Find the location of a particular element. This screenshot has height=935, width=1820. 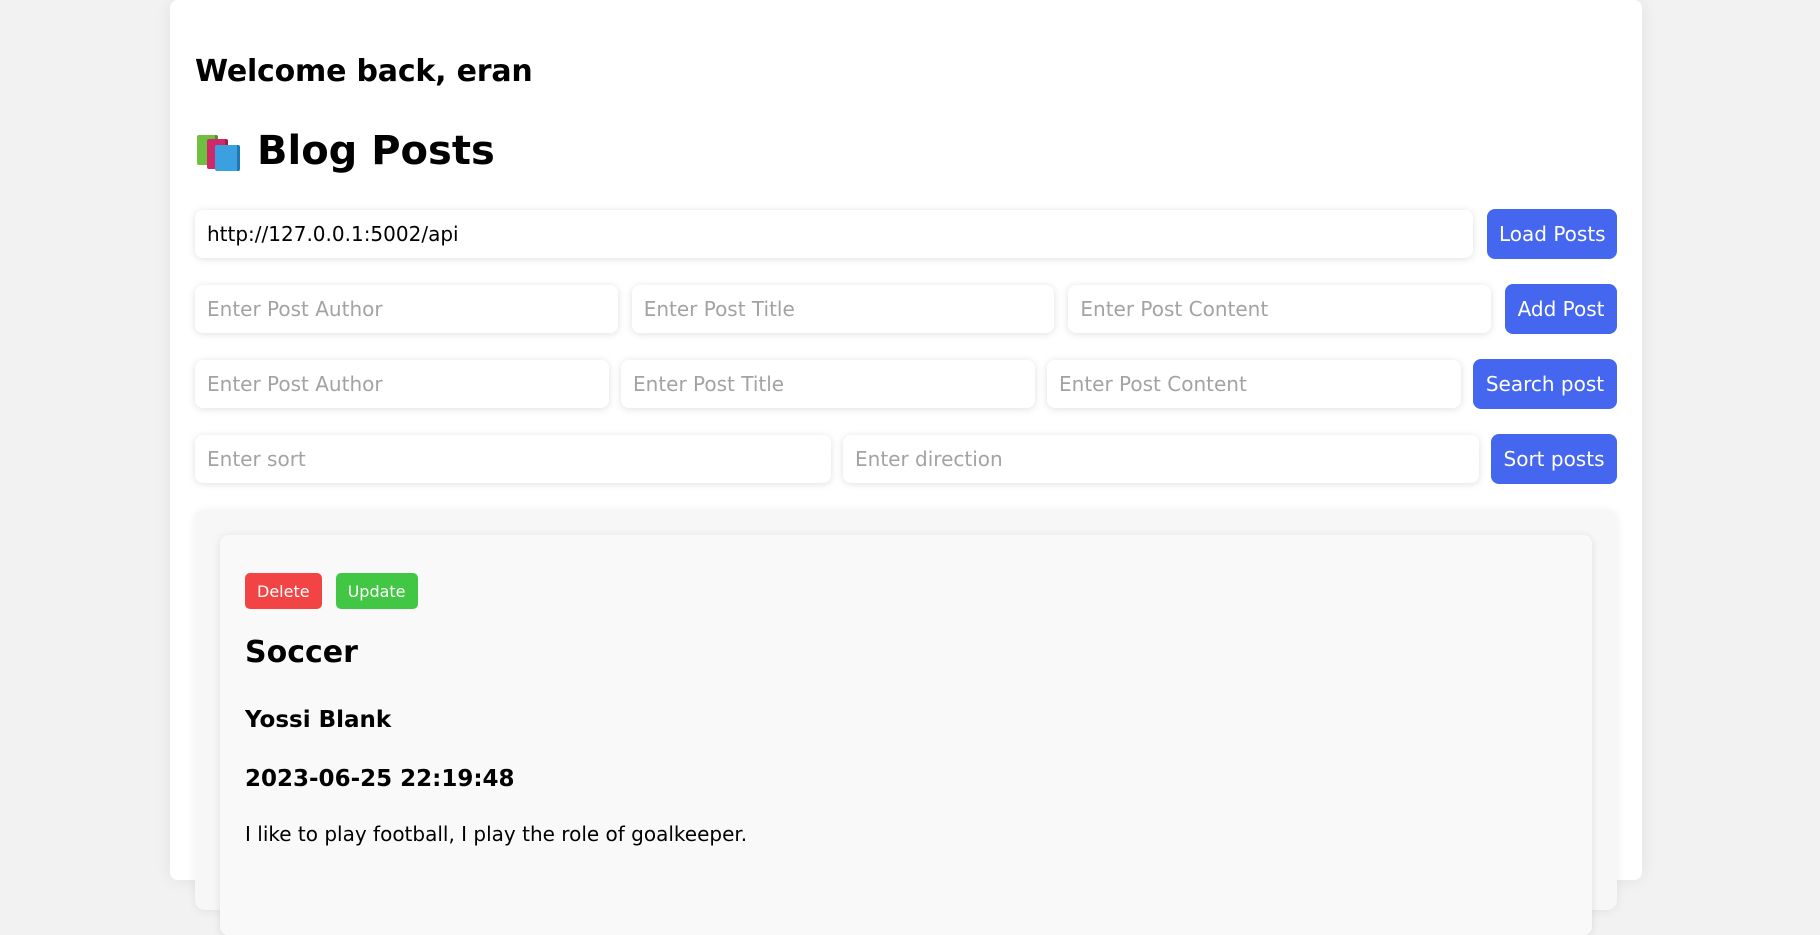

post-date: 2023-06-25 22:19:48 is located at coordinates (380, 779).